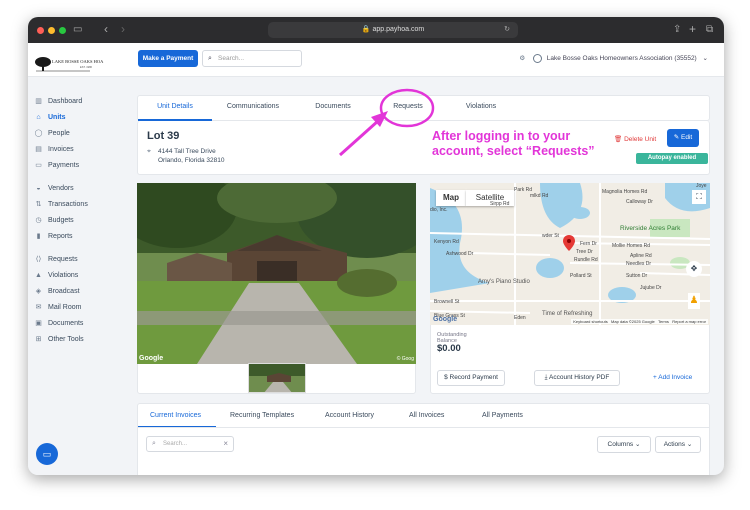 The image size is (750, 510). What do you see at coordinates (633, 321) in the screenshot?
I see `map-data-credit: Map data ©2025 Google` at bounding box center [633, 321].